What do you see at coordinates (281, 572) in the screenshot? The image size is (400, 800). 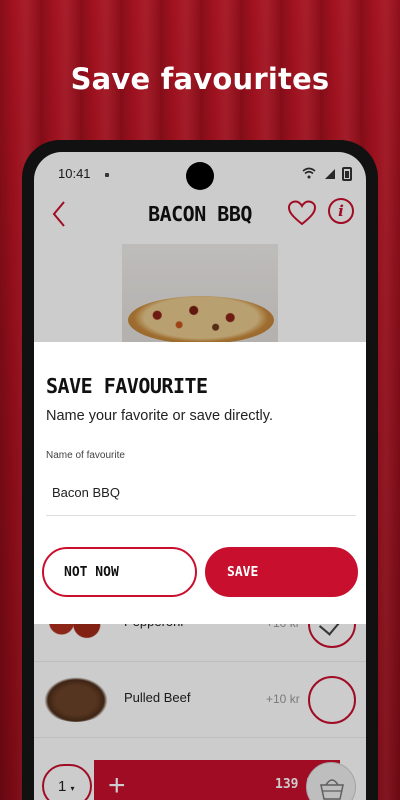 I see `save-button: SAVE` at bounding box center [281, 572].